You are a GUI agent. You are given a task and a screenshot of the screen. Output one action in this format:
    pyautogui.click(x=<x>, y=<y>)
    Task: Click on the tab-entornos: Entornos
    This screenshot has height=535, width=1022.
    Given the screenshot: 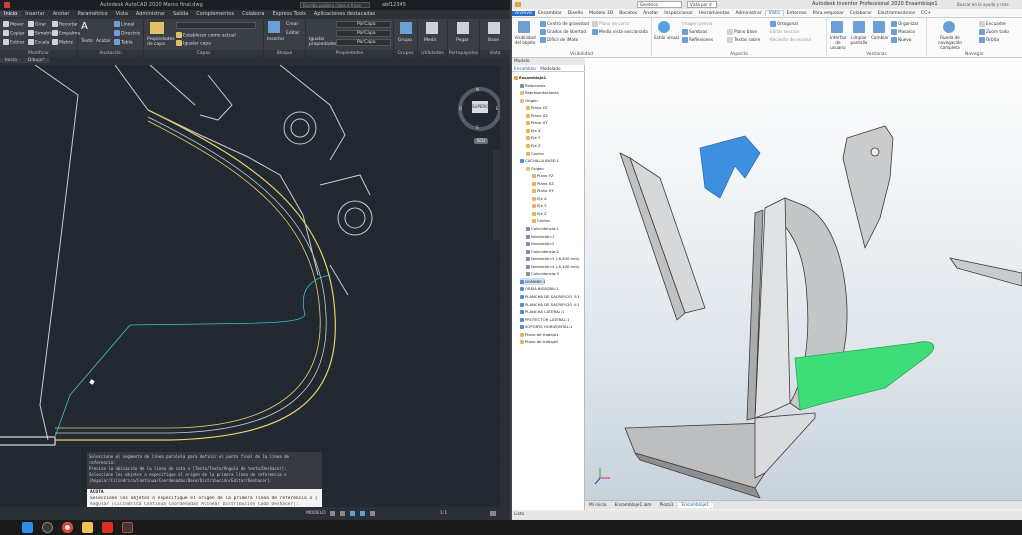 What is the action you would take?
    pyautogui.click(x=797, y=13)
    